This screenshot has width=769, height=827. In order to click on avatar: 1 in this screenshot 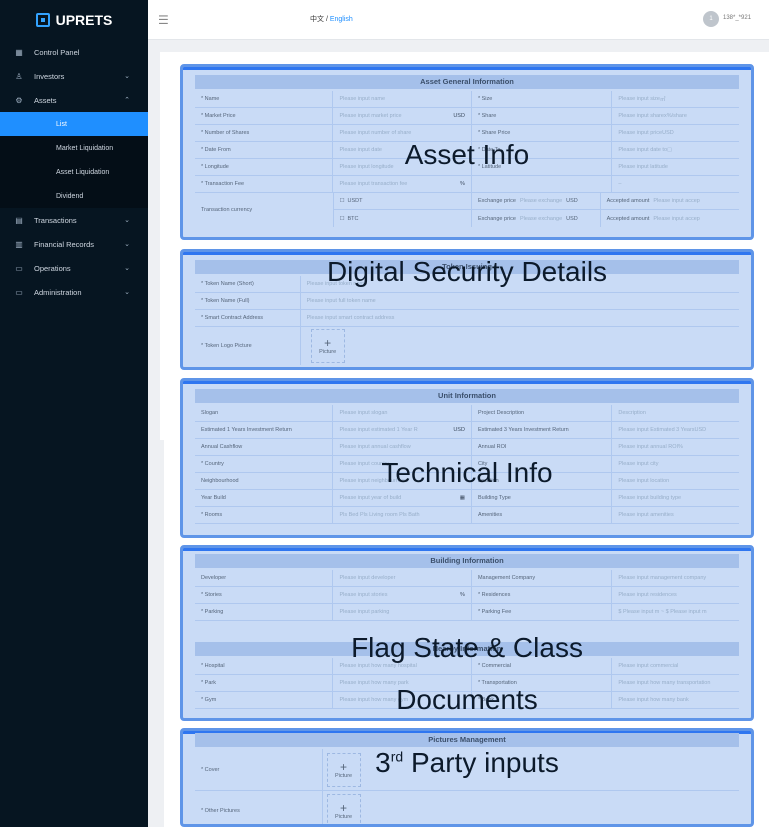, I will do `click(711, 19)`.